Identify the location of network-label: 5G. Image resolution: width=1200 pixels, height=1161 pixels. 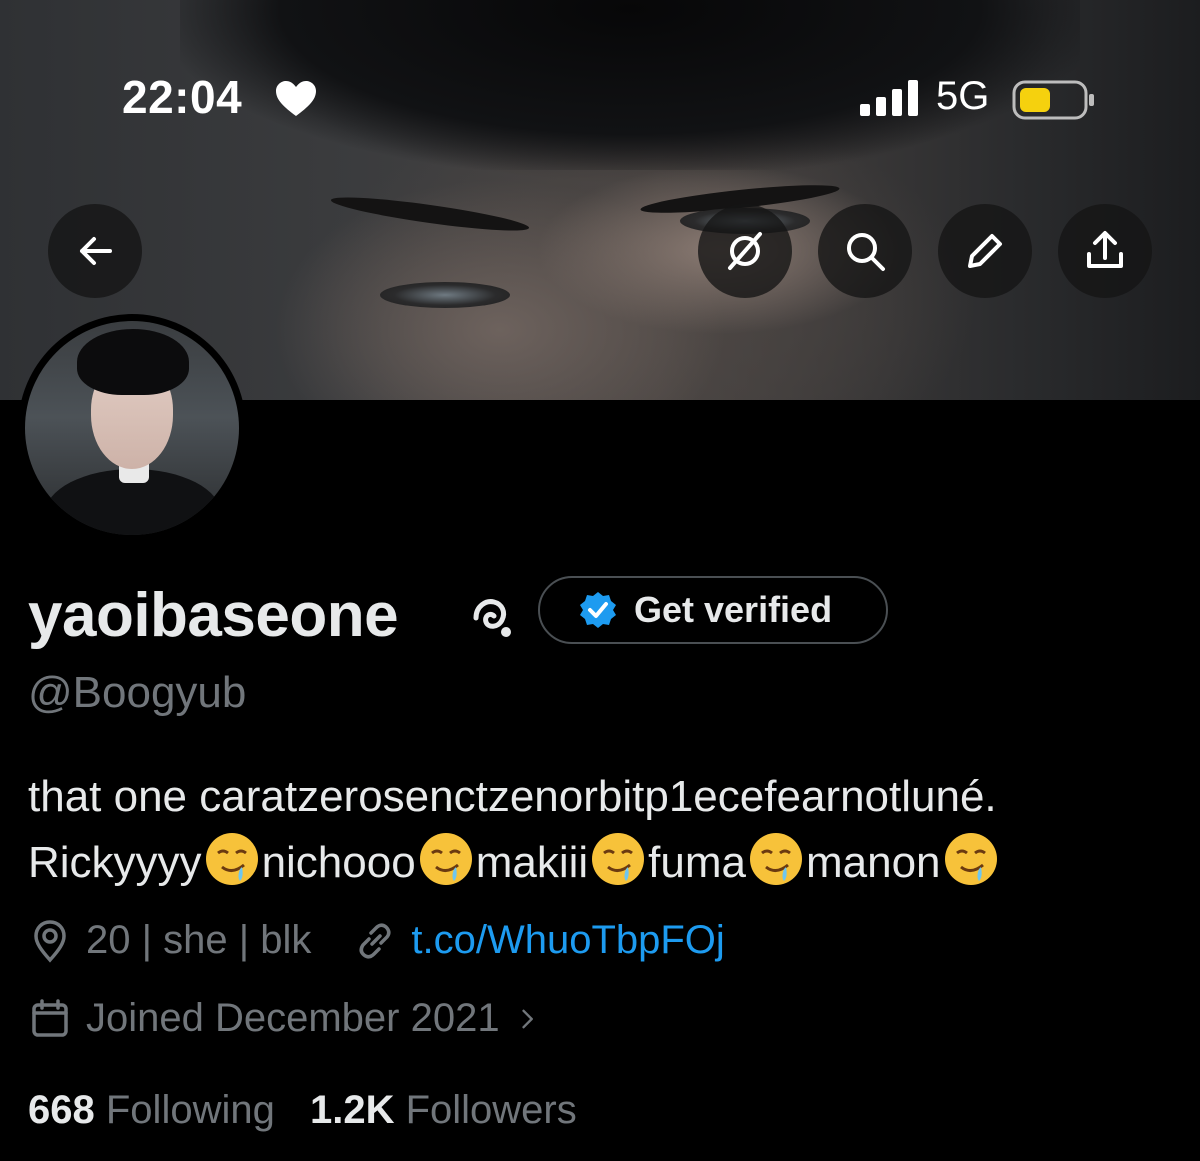
(963, 96).